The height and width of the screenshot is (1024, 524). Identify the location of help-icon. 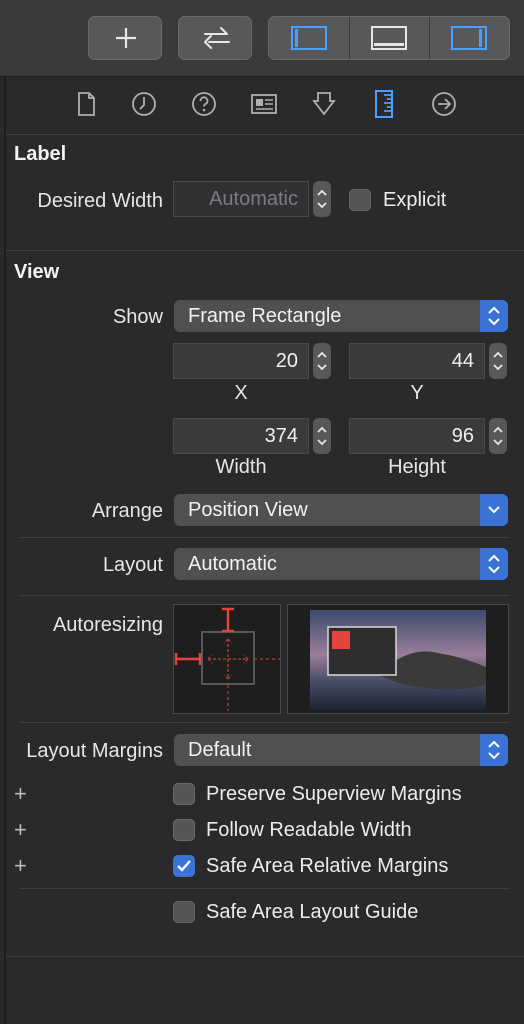
(204, 104).